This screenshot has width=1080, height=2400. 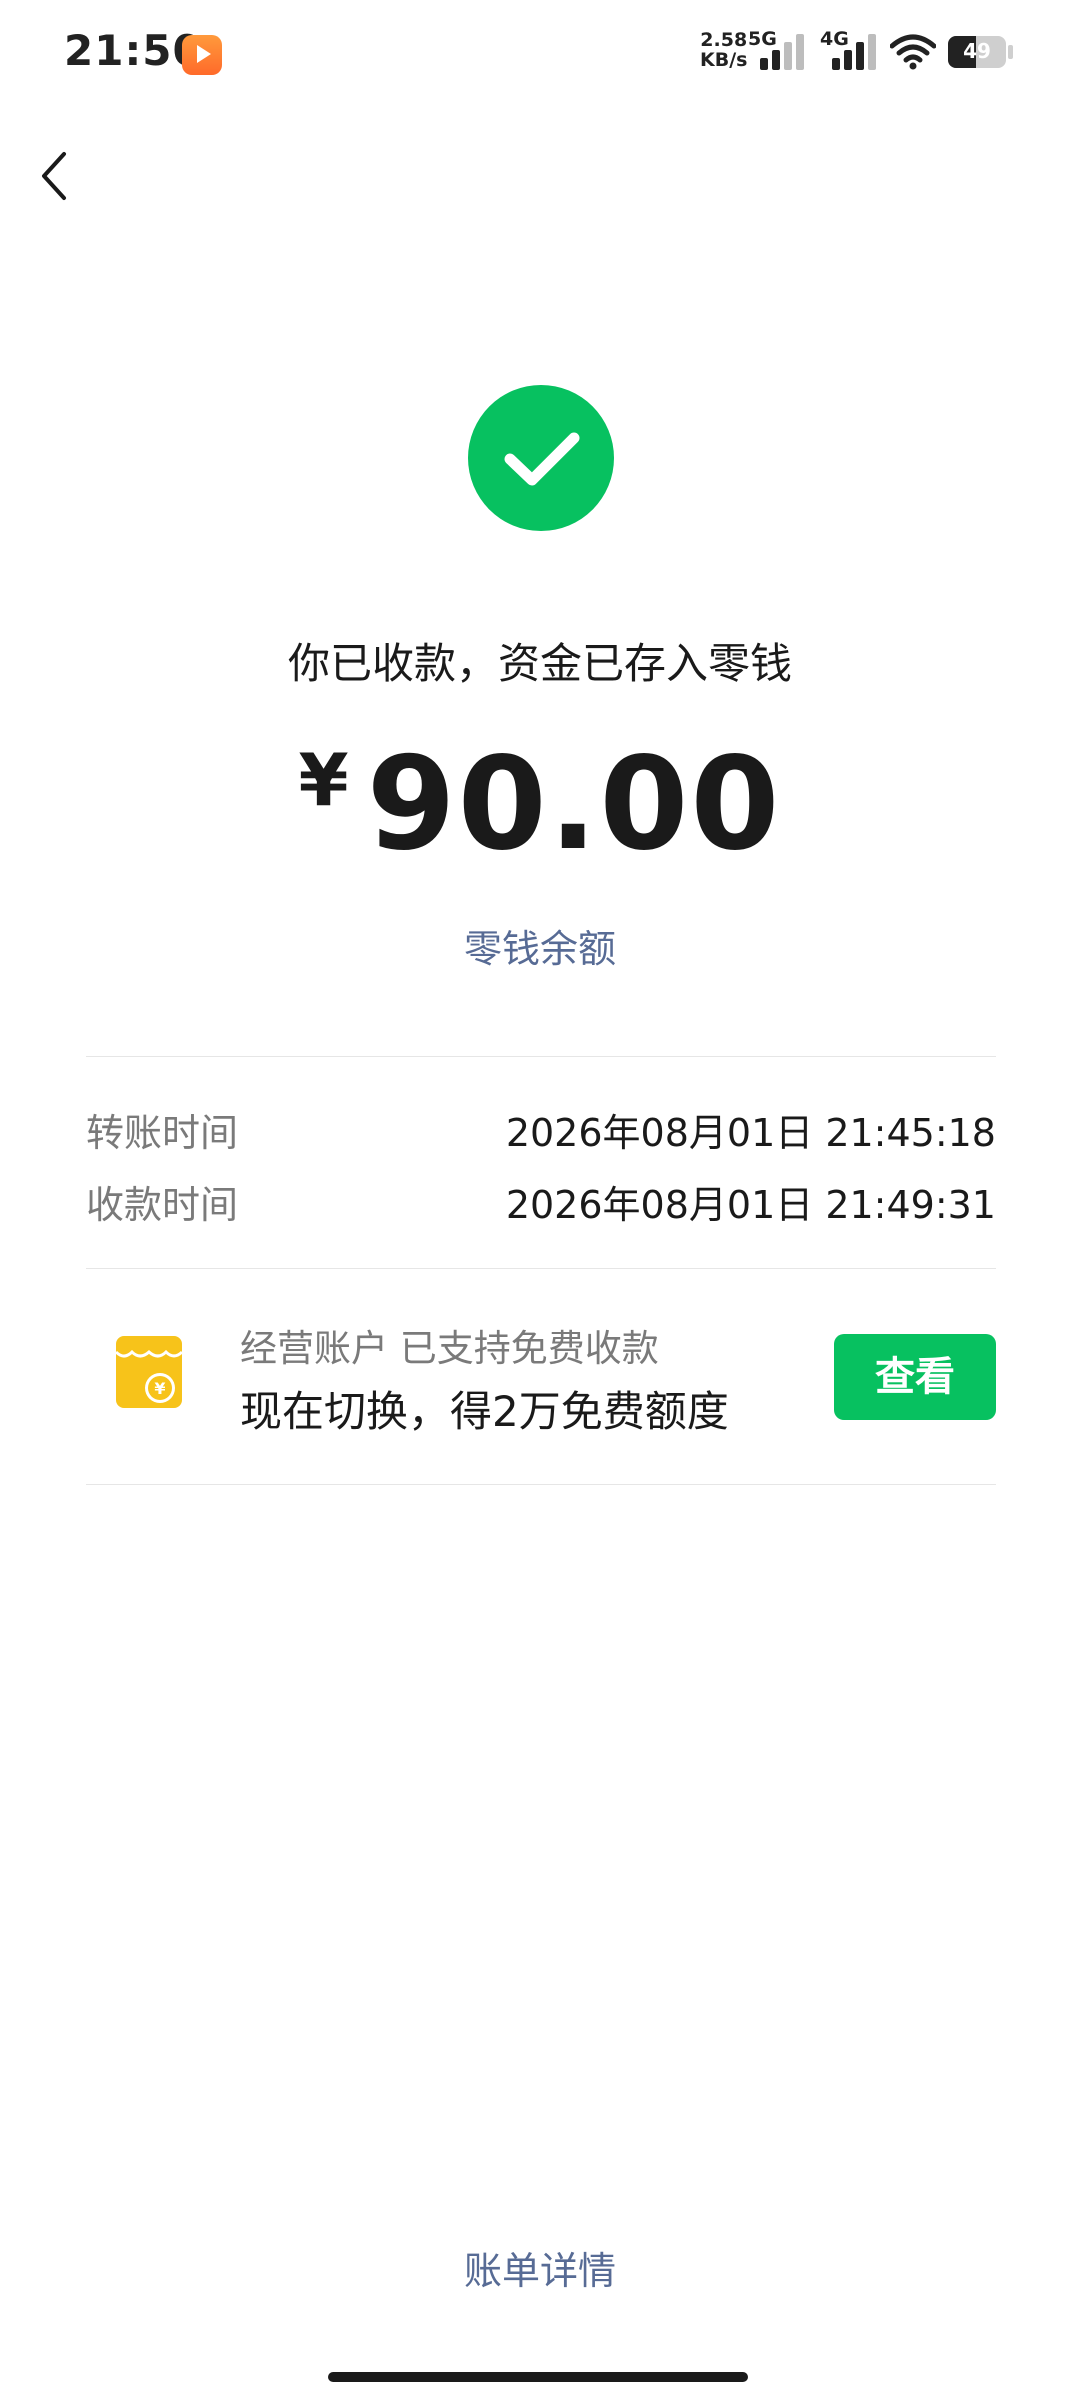 I want to click on received-time-value: 2026年08月01日 21:49:31, so click(x=750, y=1205).